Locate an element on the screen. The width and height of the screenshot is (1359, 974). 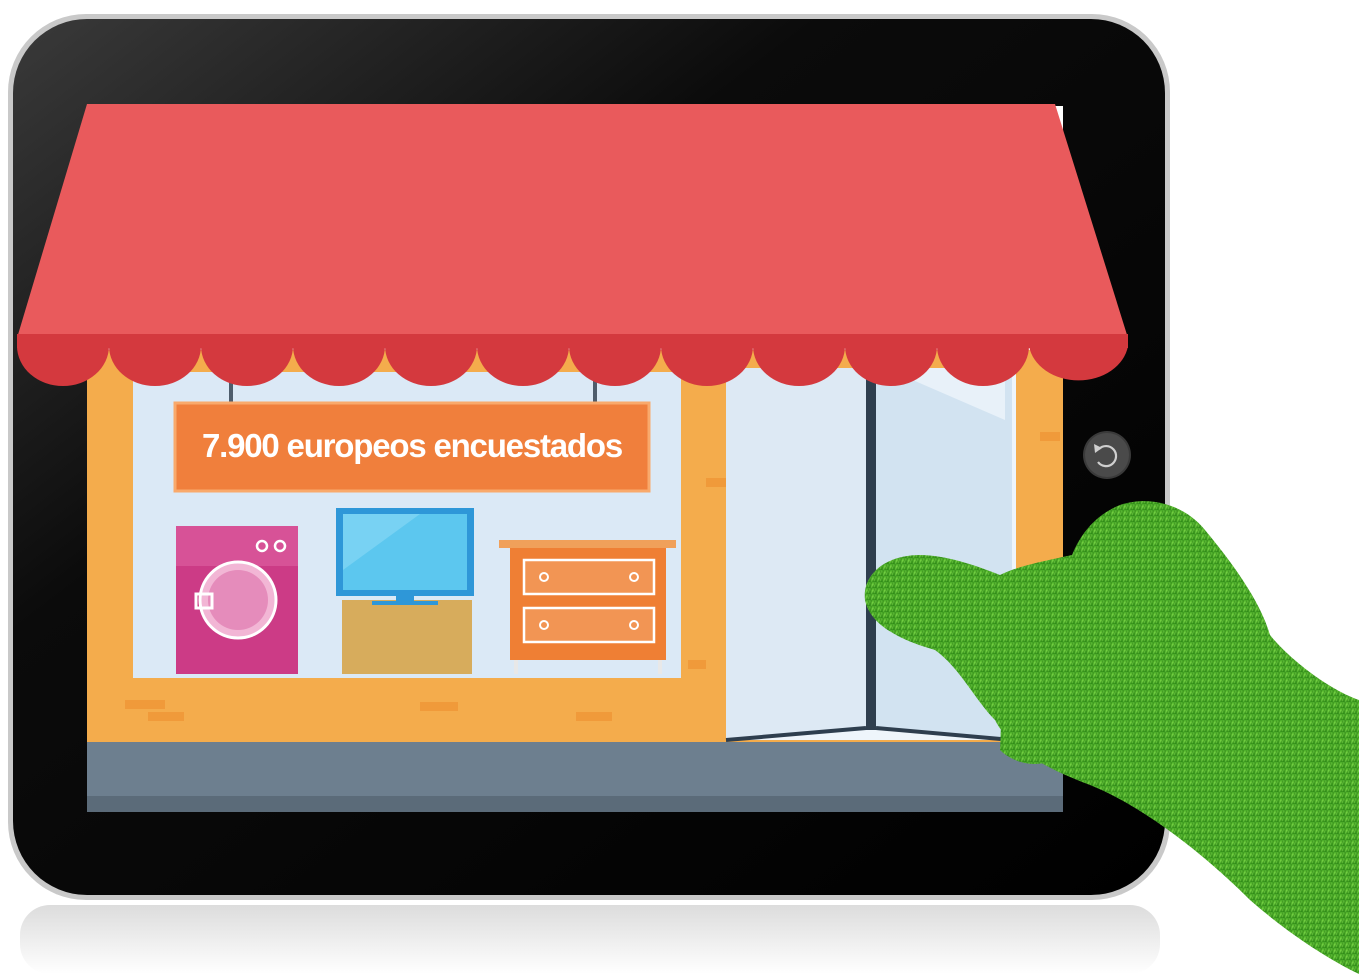
sign-text: 7.900 europeos encuestados is located at coordinates (412, 445).